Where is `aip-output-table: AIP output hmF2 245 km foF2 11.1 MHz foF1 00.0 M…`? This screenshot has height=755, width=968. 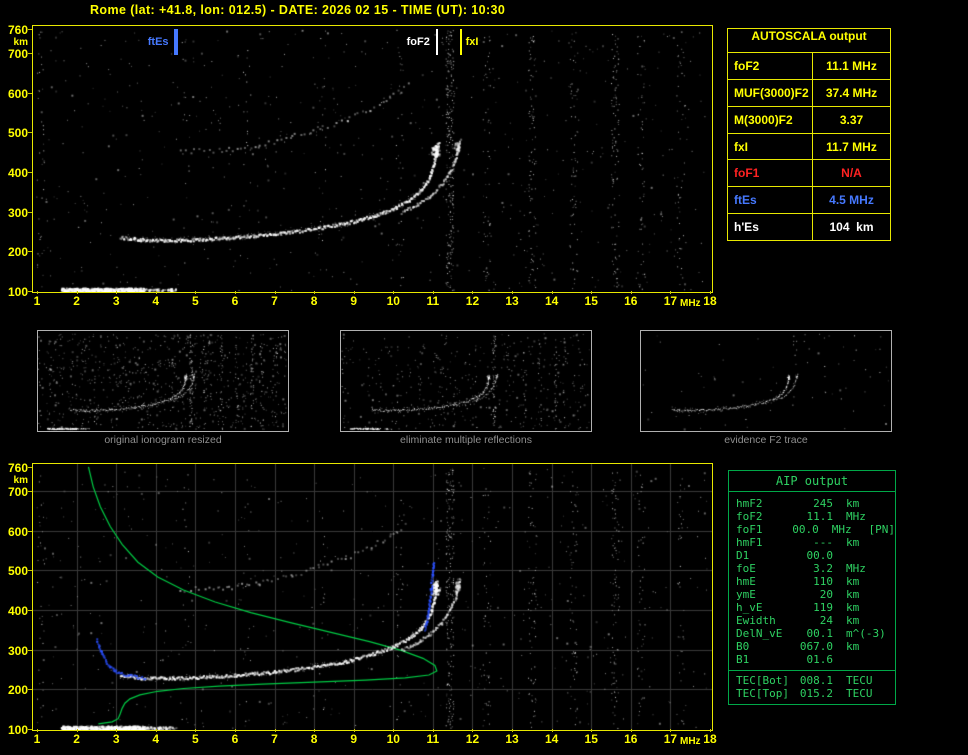 aip-output-table: AIP output hmF2 245 km foF2 11.1 MHz foF1 00.0 M… is located at coordinates (812, 587).